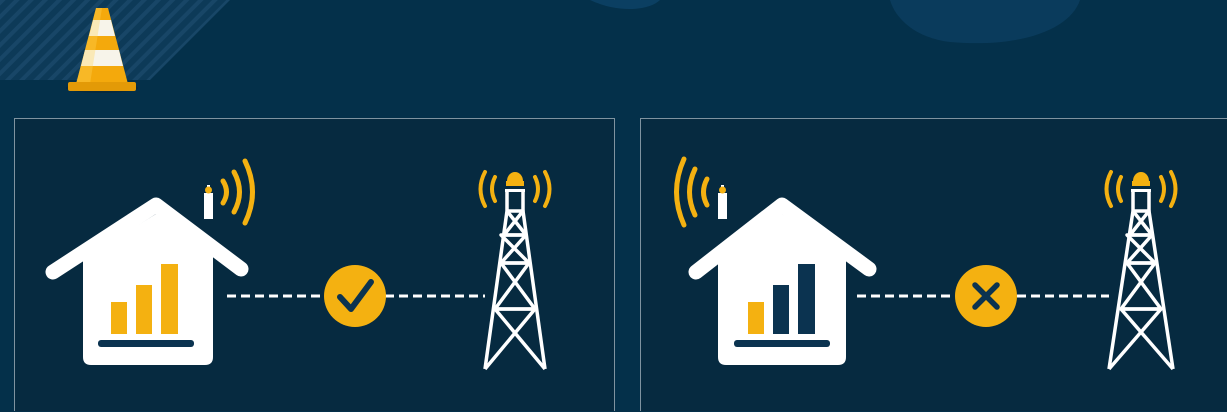 The image size is (1227, 412). What do you see at coordinates (102, 50) in the screenshot?
I see `traffic-cone-icon` at bounding box center [102, 50].